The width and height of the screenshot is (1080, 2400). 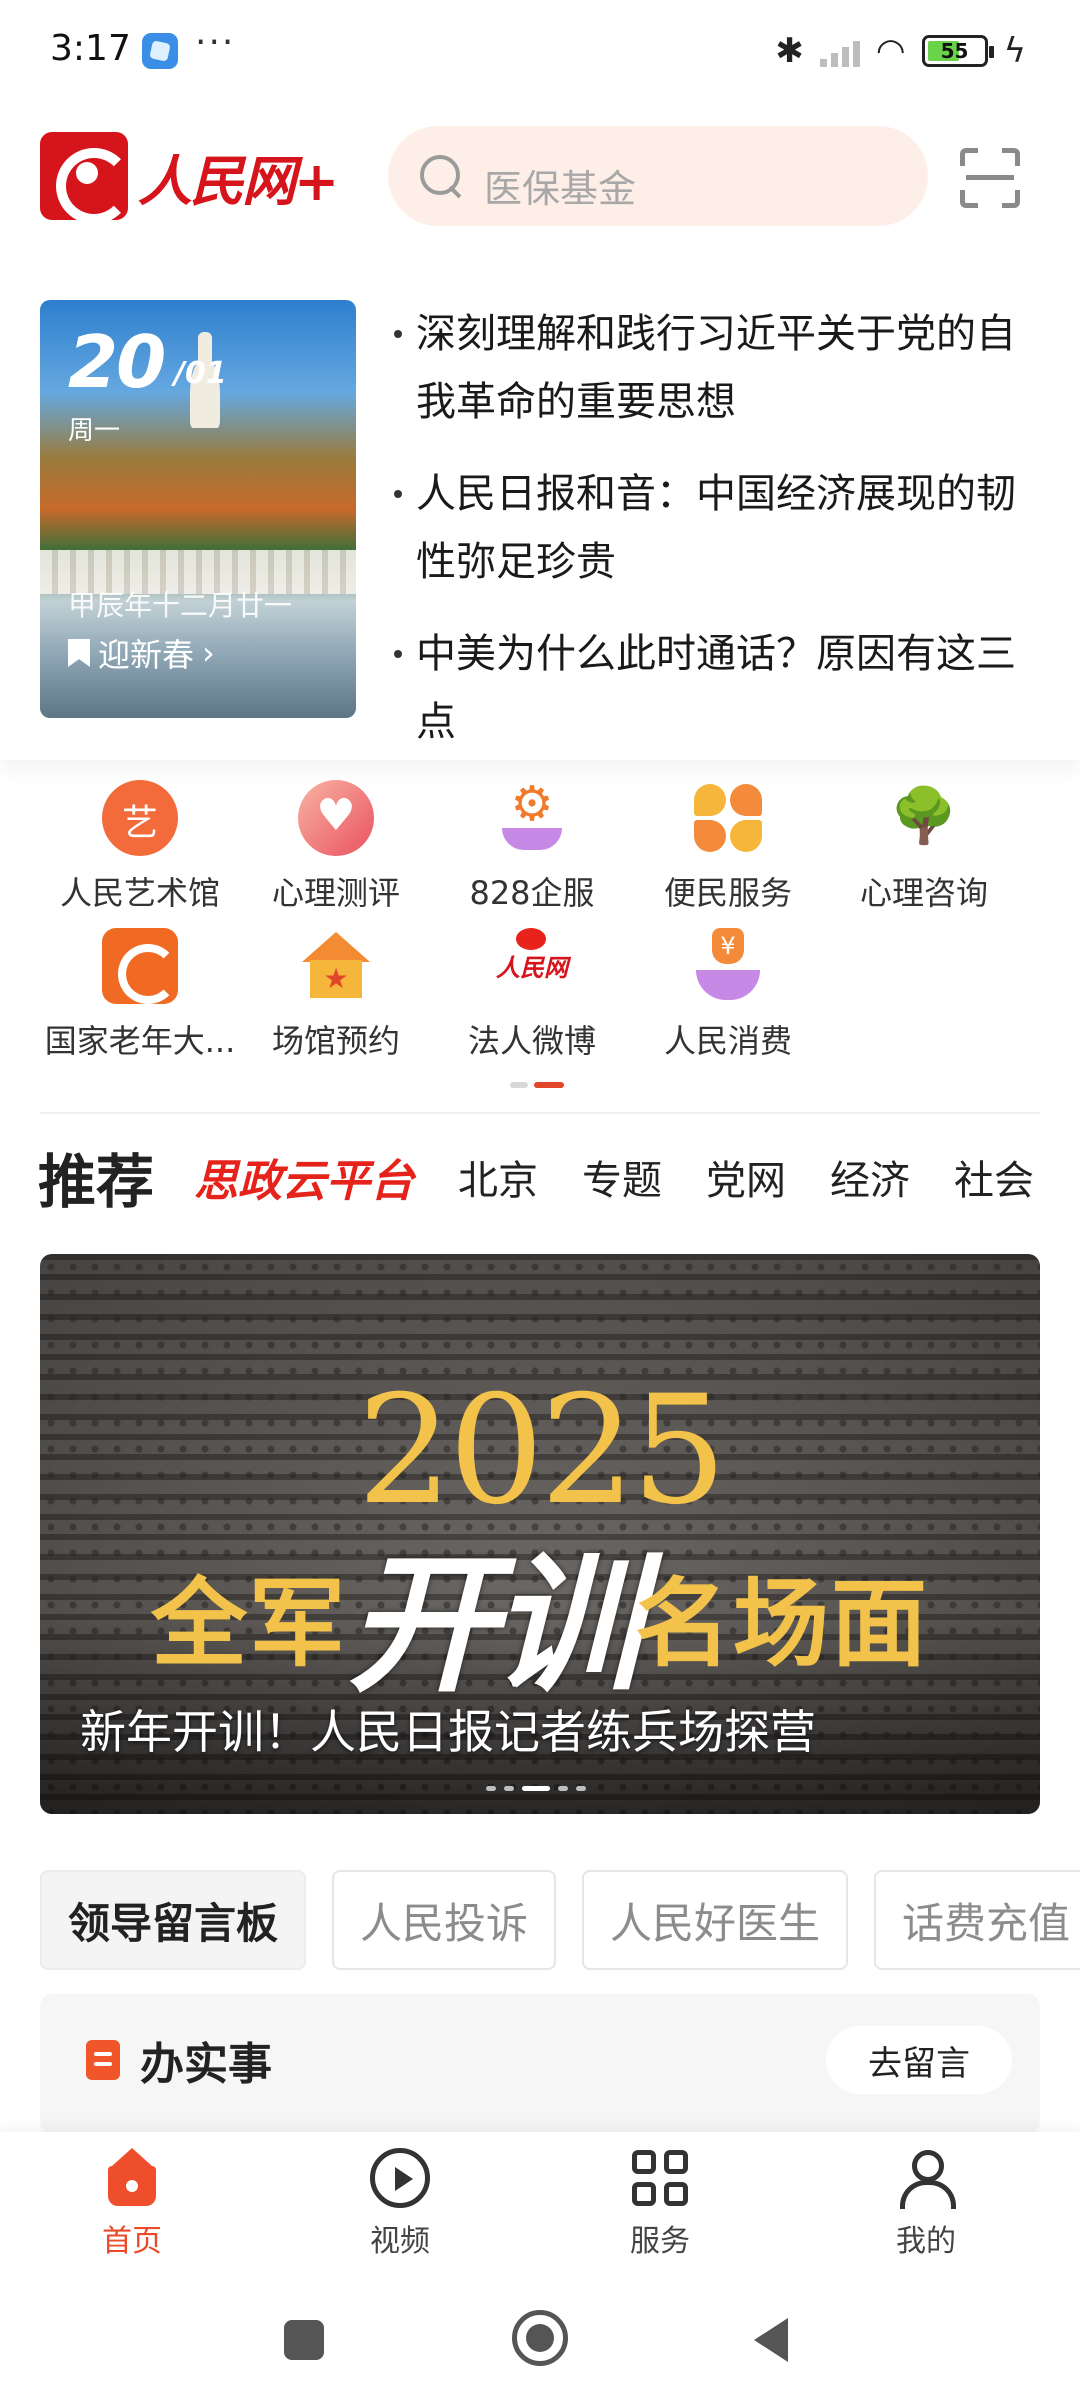 I want to click on gear-hand-icon, so click(x=532, y=816).